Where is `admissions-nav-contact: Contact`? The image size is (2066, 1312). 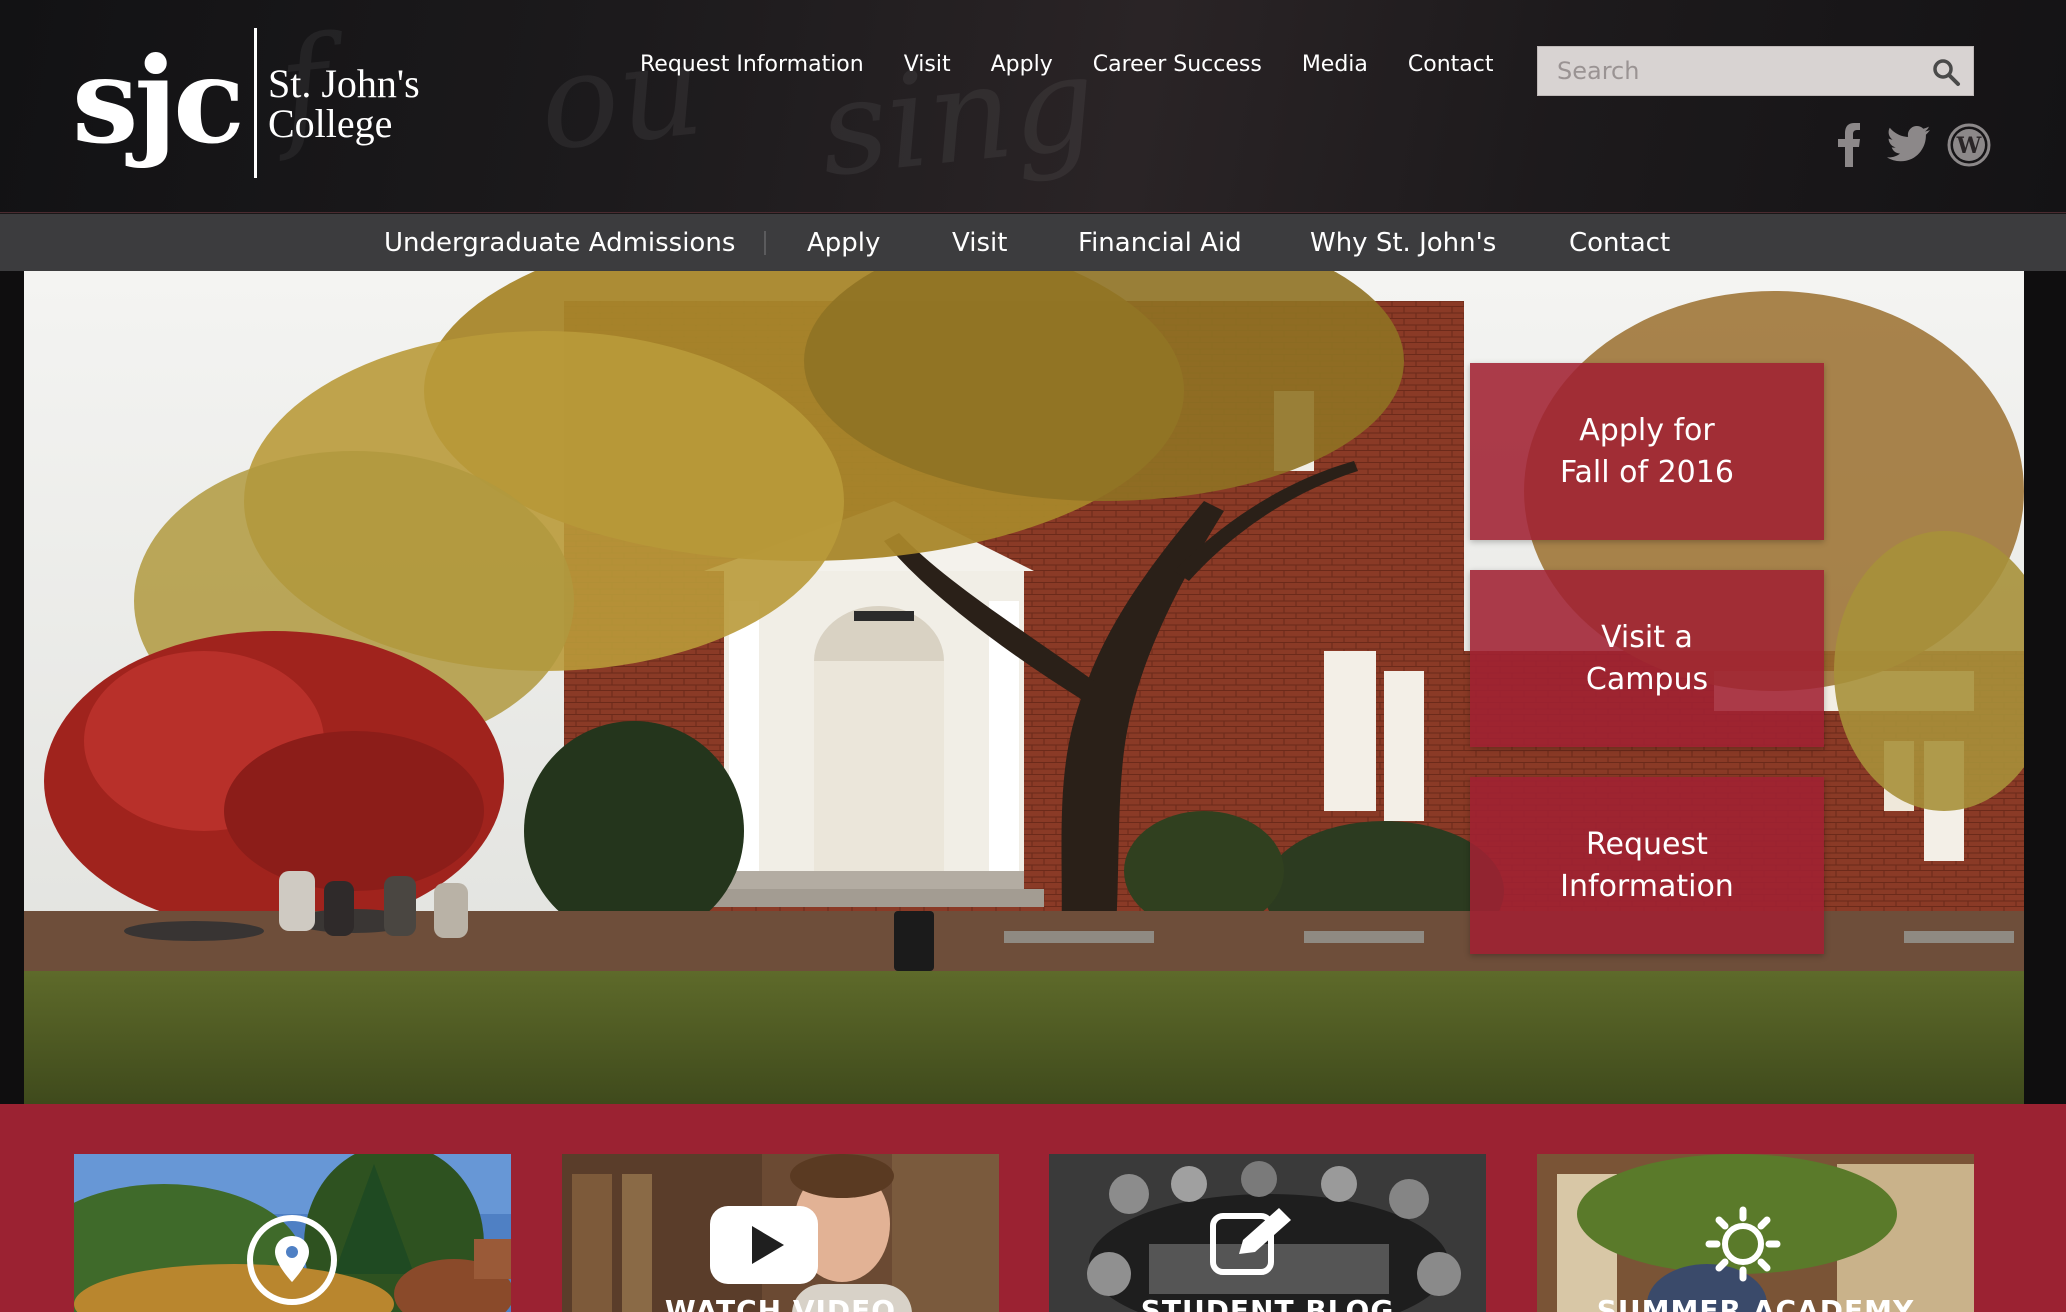 admissions-nav-contact: Contact is located at coordinates (1619, 243).